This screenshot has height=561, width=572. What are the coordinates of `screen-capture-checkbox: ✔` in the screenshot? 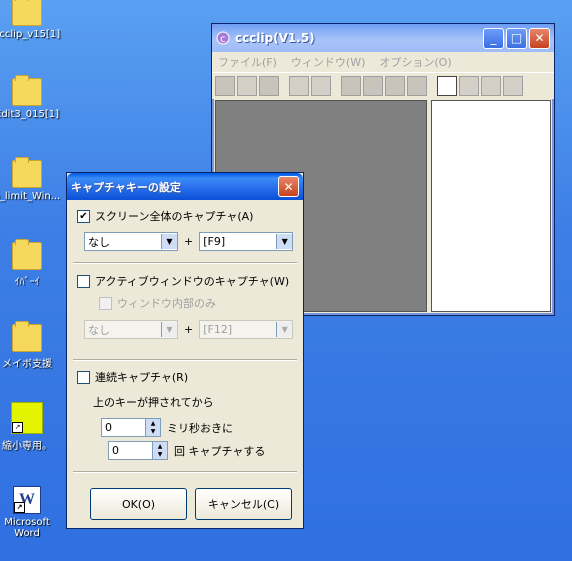 It's located at (83, 216).